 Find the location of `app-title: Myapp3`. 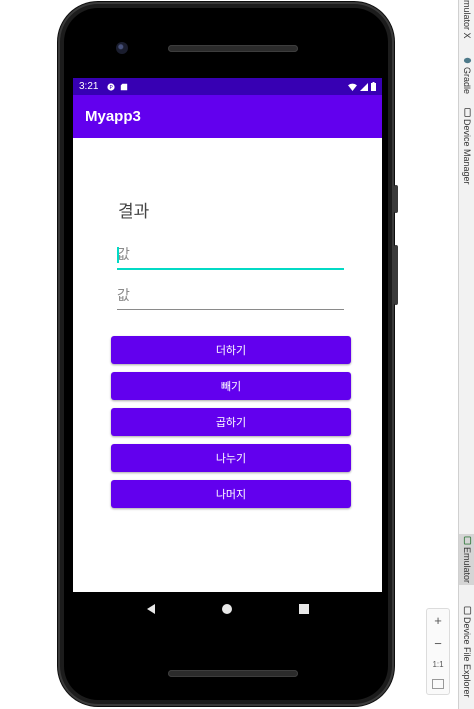

app-title: Myapp3 is located at coordinates (113, 116).